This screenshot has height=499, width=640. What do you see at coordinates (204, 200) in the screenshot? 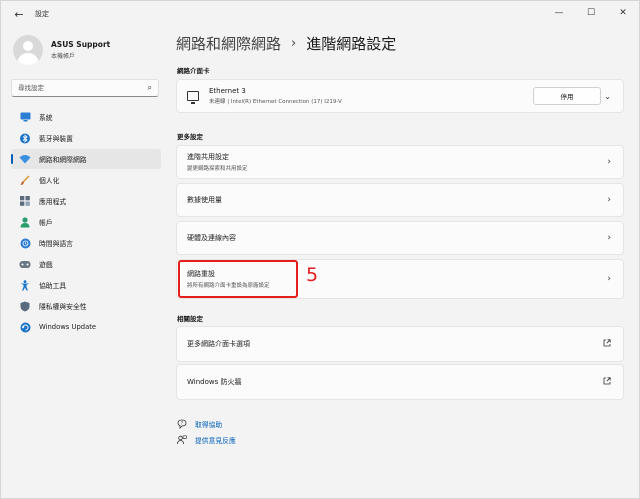
I see `card-title: 數據使用量` at bounding box center [204, 200].